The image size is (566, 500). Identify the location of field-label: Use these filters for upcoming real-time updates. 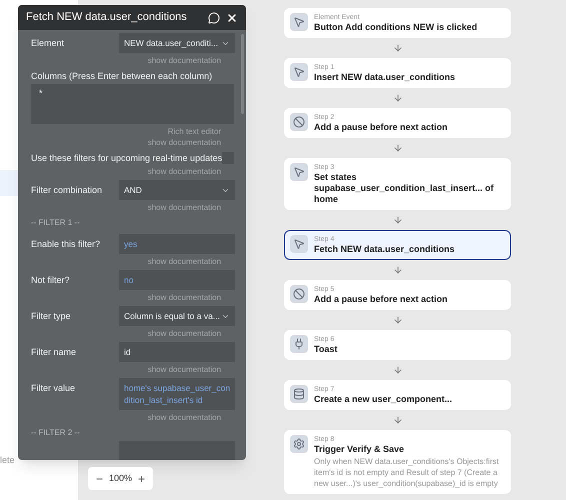
(126, 158).